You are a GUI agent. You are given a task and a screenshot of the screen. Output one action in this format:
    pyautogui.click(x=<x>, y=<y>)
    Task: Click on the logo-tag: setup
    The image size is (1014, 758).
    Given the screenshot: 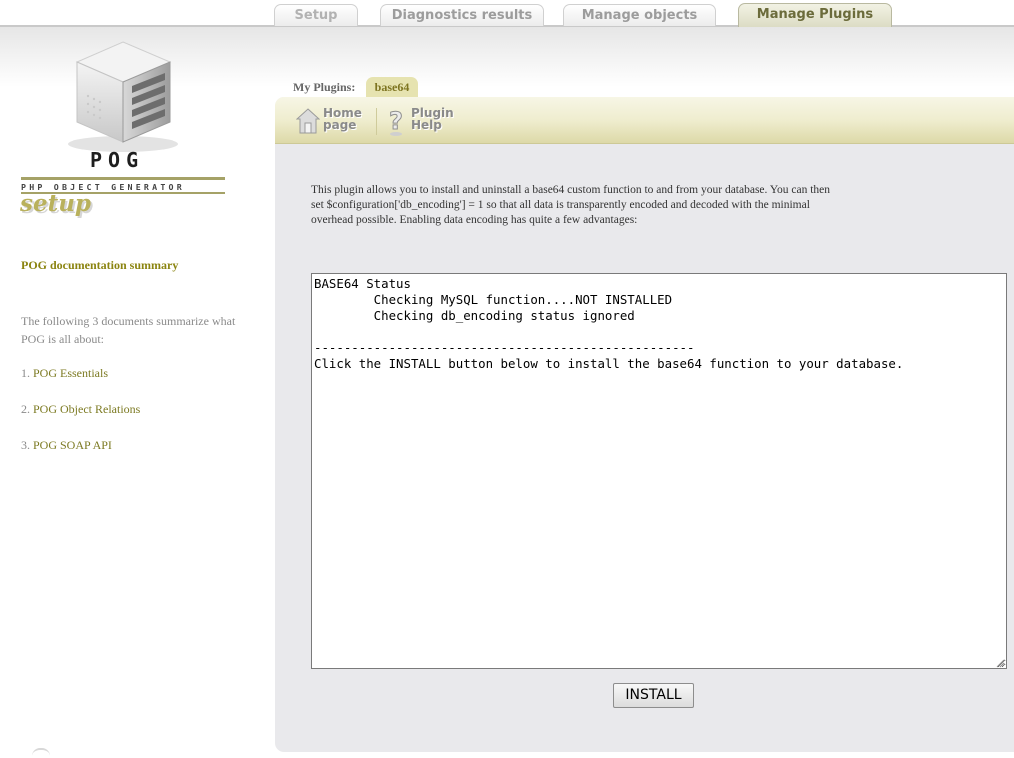 What is the action you would take?
    pyautogui.click(x=56, y=203)
    